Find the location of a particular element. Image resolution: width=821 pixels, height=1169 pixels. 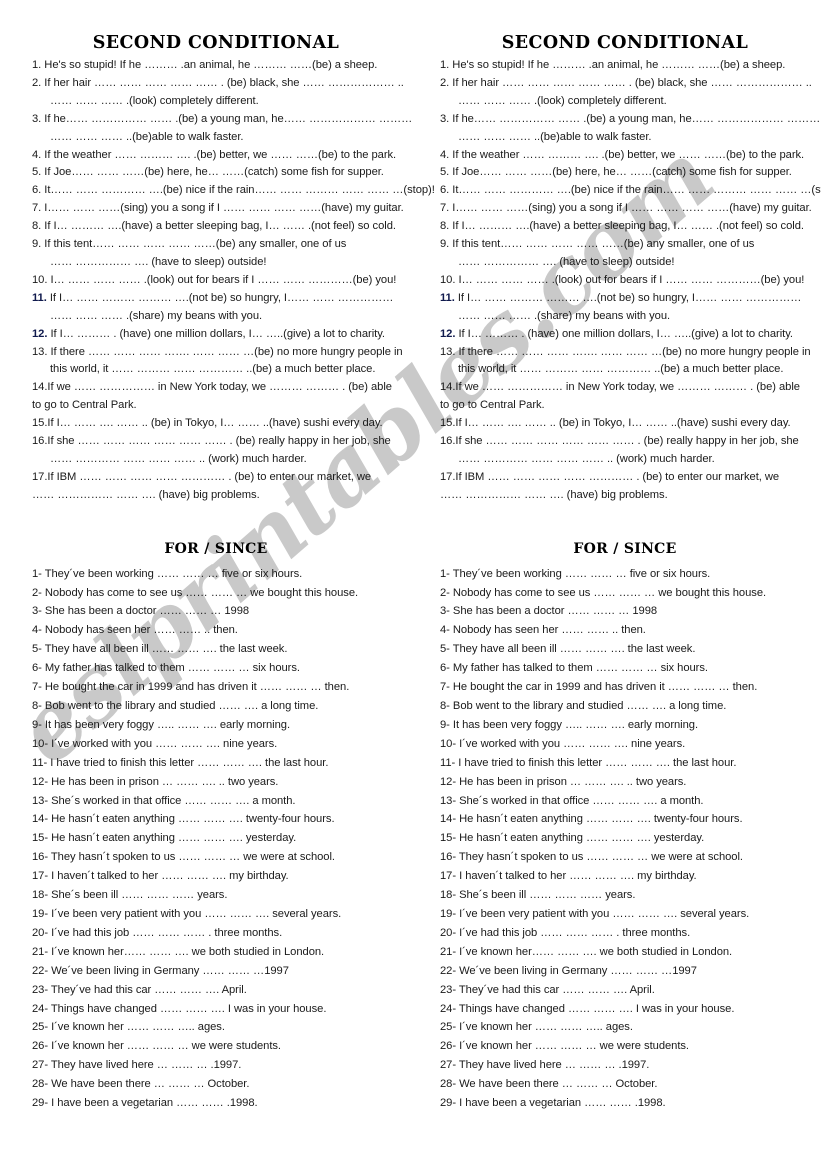

exercise-item: …… ………… …… …… …… .. (work) much harder. is located at coordinates (178, 458).